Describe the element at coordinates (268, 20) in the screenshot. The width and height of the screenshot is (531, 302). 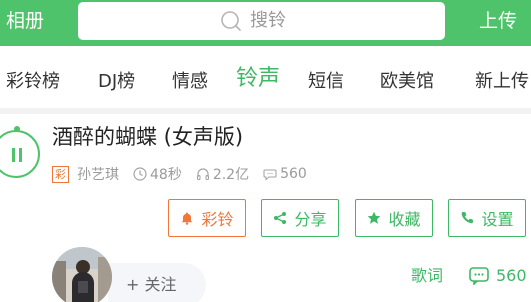
I see `search-placeholder: 搜铃` at that location.